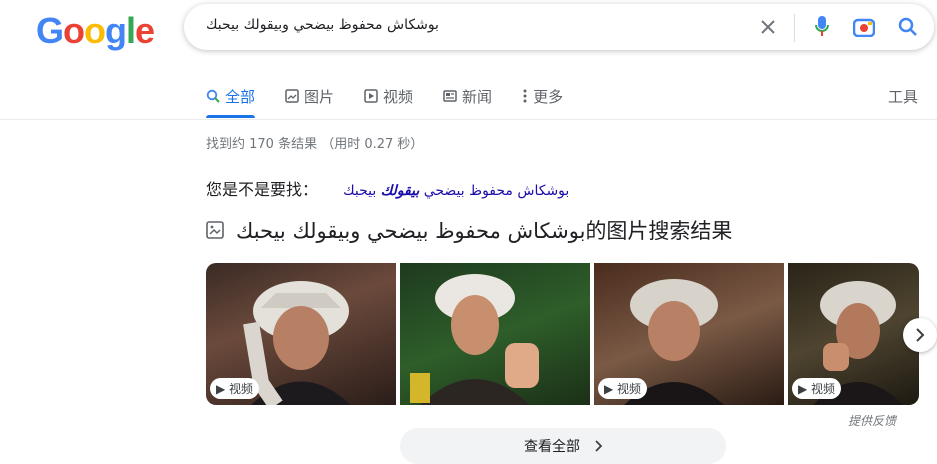  Describe the element at coordinates (477, 96) in the screenshot. I see `tab-label: 新闻` at that location.